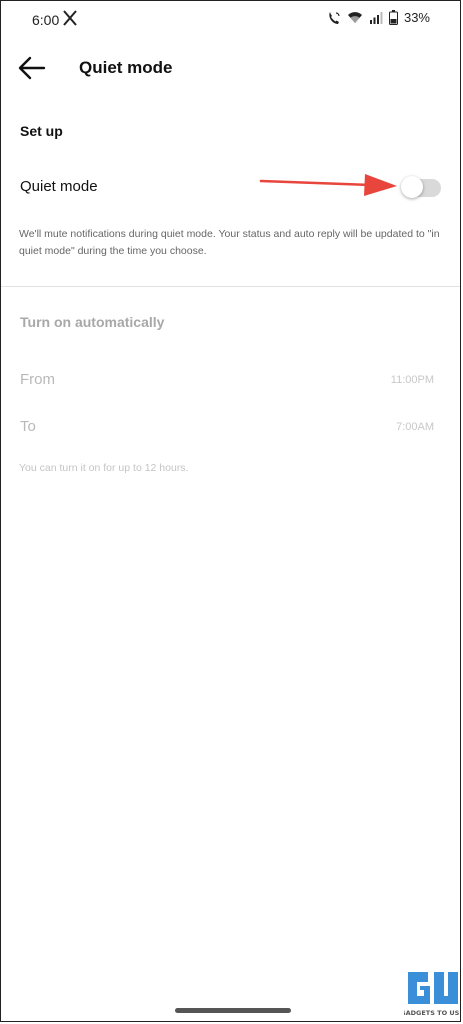 Image resolution: width=463 pixels, height=1024 pixels. What do you see at coordinates (233, 1010) in the screenshot?
I see `home-indicator` at bounding box center [233, 1010].